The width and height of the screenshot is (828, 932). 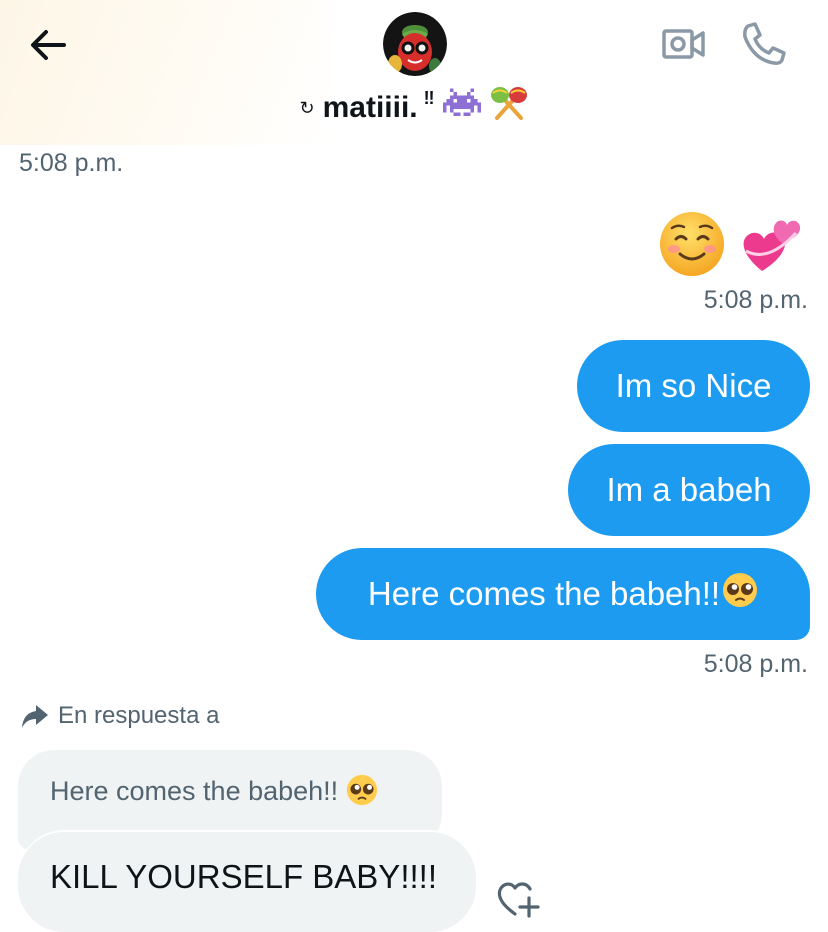 What do you see at coordinates (544, 593) in the screenshot?
I see `message-text: Here comes the babeh!!` at bounding box center [544, 593].